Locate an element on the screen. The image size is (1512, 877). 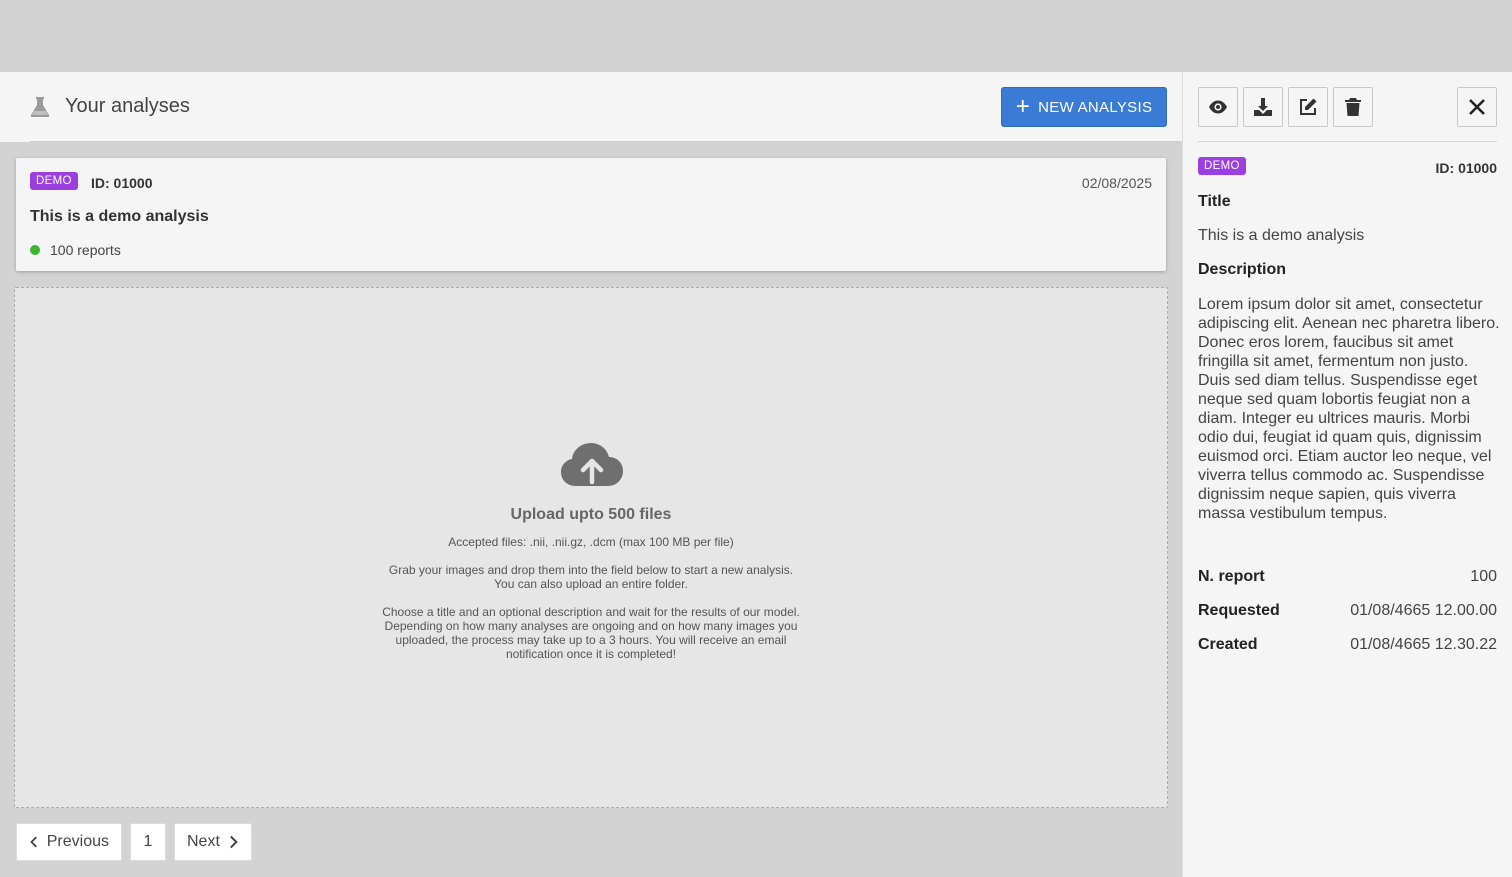
edit-button is located at coordinates (1308, 107).